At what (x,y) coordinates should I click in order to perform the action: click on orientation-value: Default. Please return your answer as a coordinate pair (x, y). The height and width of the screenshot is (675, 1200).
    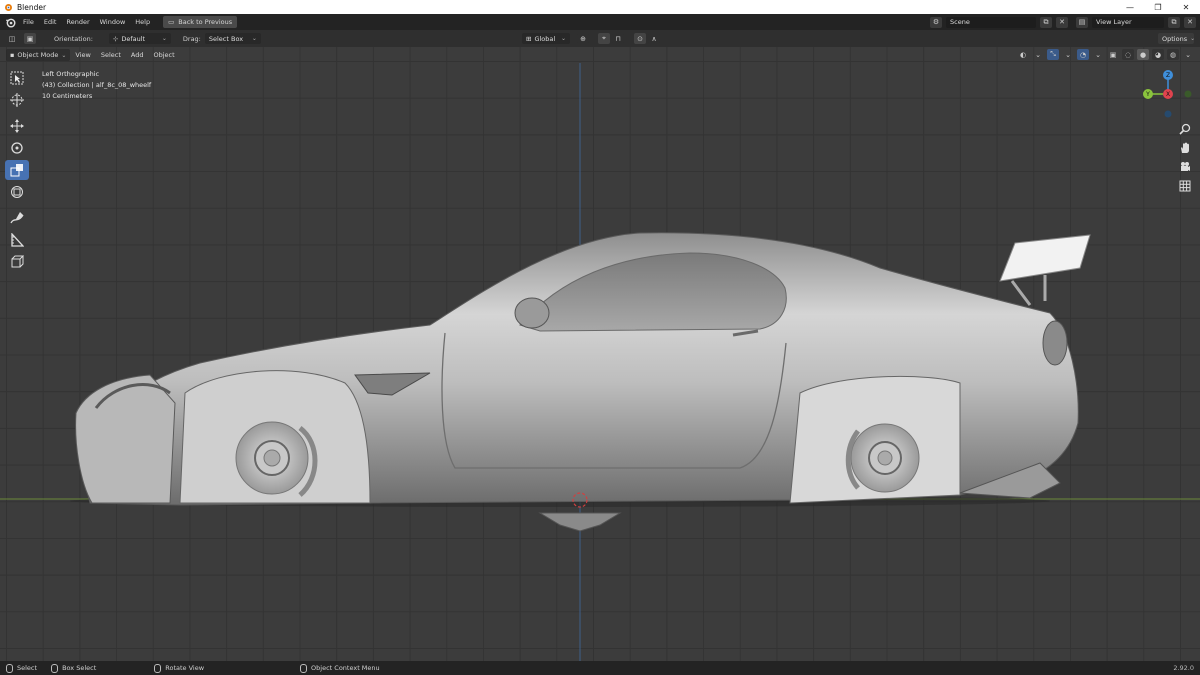
    Looking at the image, I should click on (133, 38).